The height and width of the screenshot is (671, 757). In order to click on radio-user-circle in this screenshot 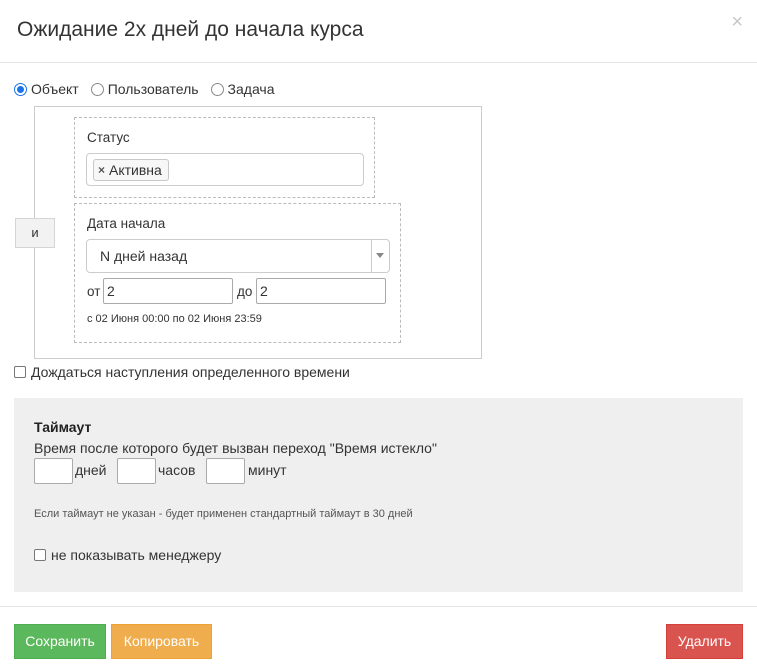, I will do `click(97, 89)`.